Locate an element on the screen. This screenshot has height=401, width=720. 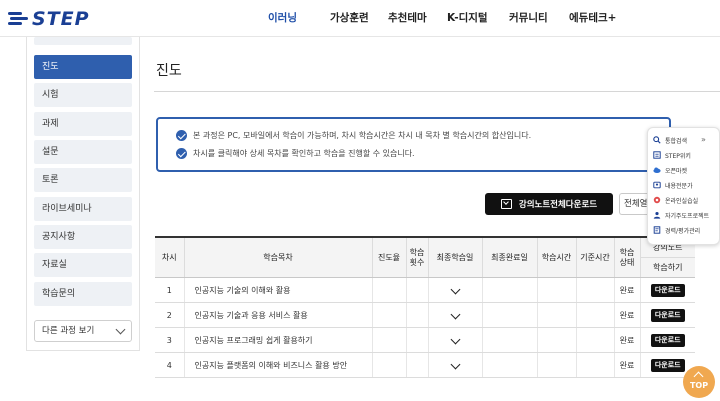
scroll-top-button: TOP is located at coordinates (699, 382).